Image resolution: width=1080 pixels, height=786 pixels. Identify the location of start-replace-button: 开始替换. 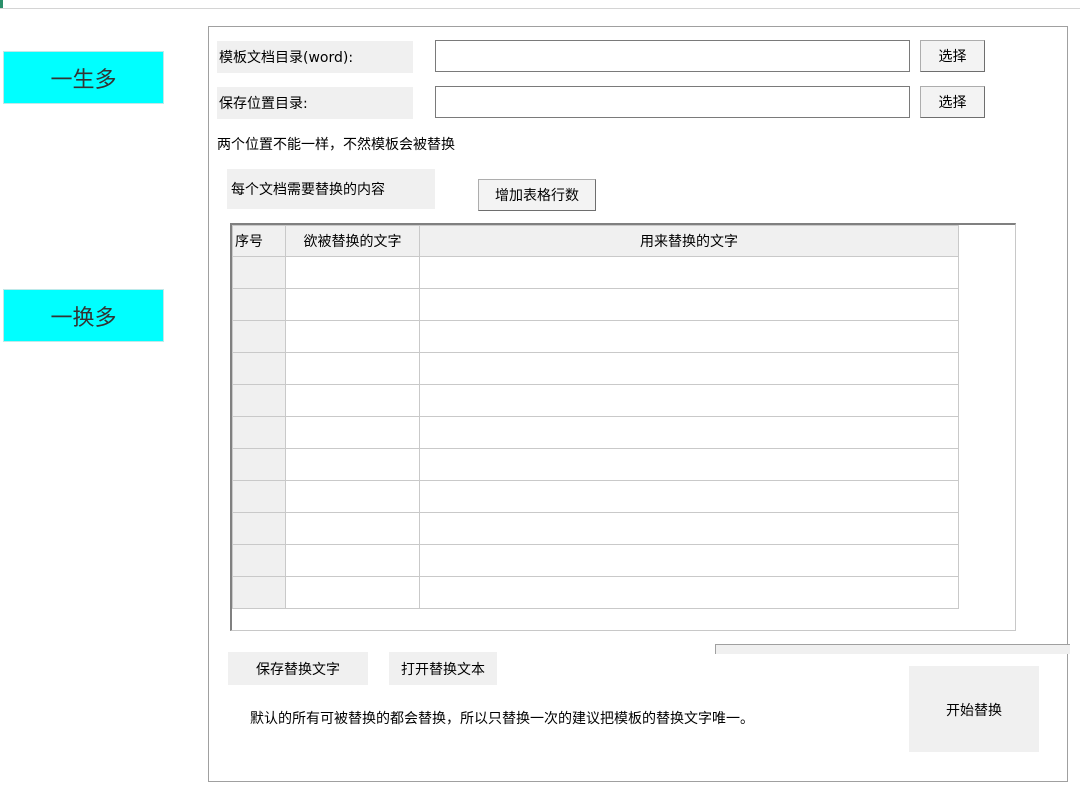
(974, 709).